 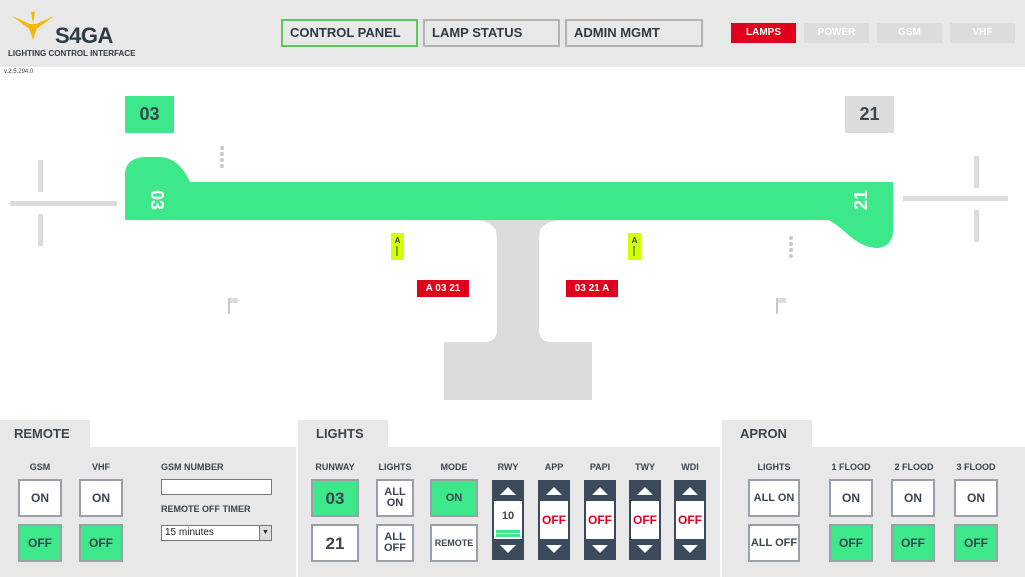 What do you see at coordinates (216, 487) in the screenshot?
I see `gsm-number-input` at bounding box center [216, 487].